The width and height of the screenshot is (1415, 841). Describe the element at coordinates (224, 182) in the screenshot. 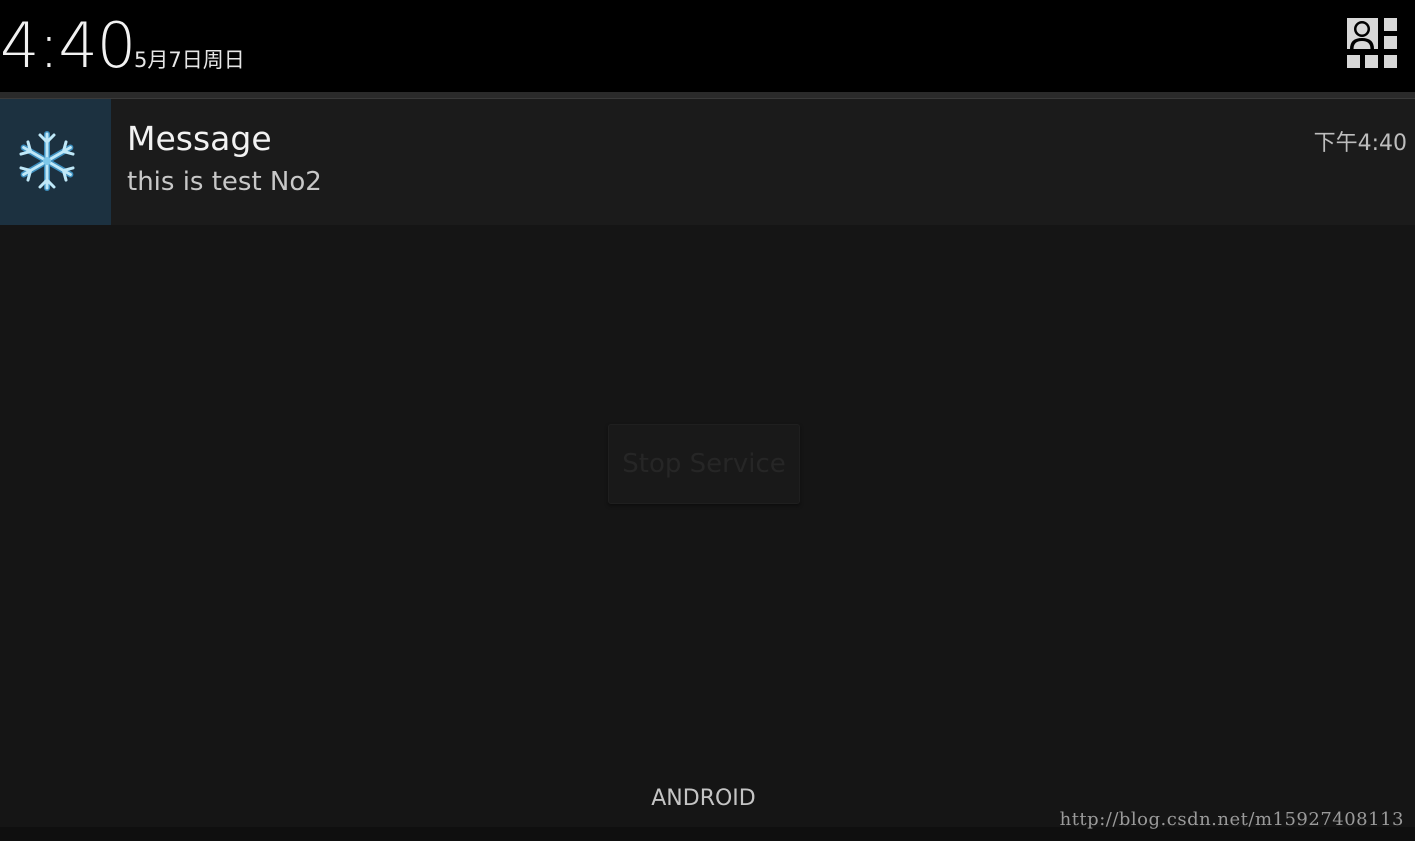

I see `notification-text: this is test No2` at that location.